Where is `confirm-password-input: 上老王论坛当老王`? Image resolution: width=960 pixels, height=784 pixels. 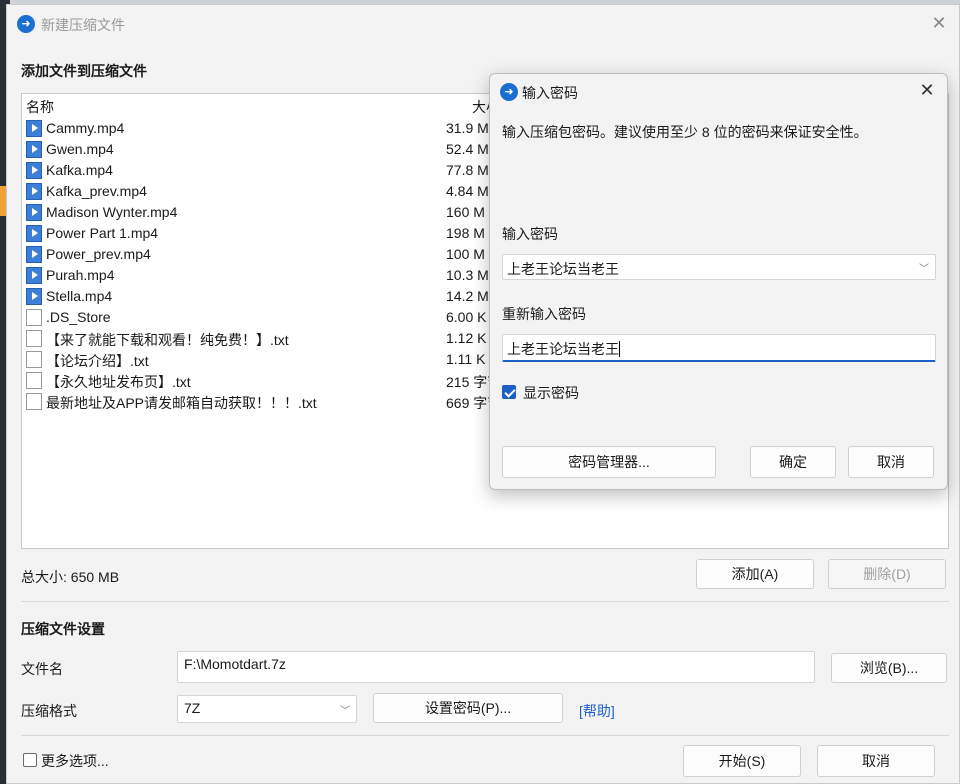 confirm-password-input: 上老王论坛当老王 is located at coordinates (719, 348).